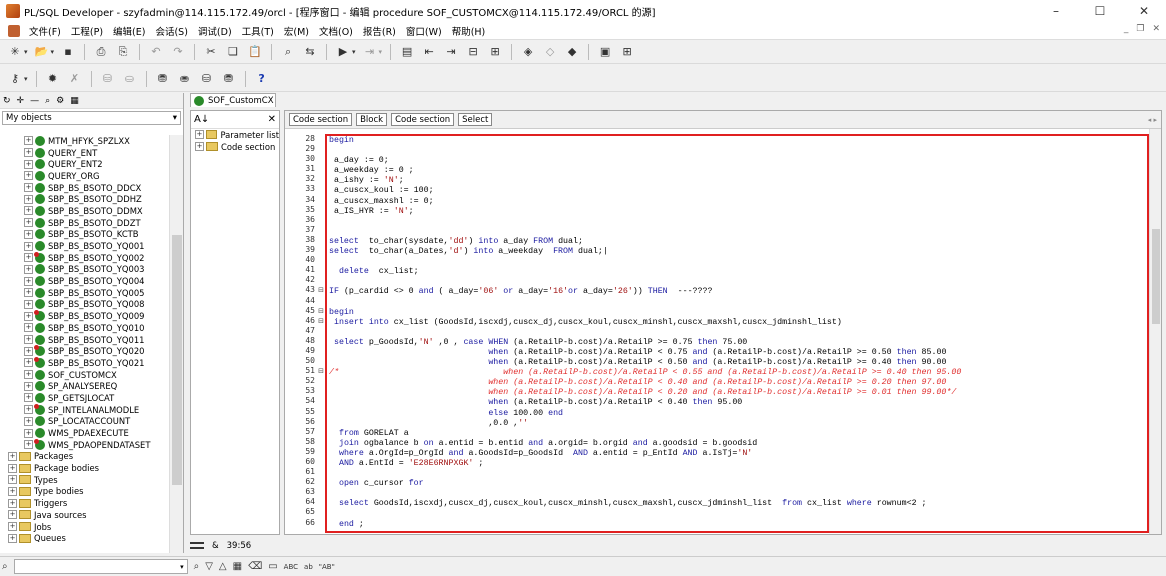 This screenshot has width=1166, height=576. I want to click on tree-item-object: + SBP_BS_BSOTO_YQ005, so click(84, 293).